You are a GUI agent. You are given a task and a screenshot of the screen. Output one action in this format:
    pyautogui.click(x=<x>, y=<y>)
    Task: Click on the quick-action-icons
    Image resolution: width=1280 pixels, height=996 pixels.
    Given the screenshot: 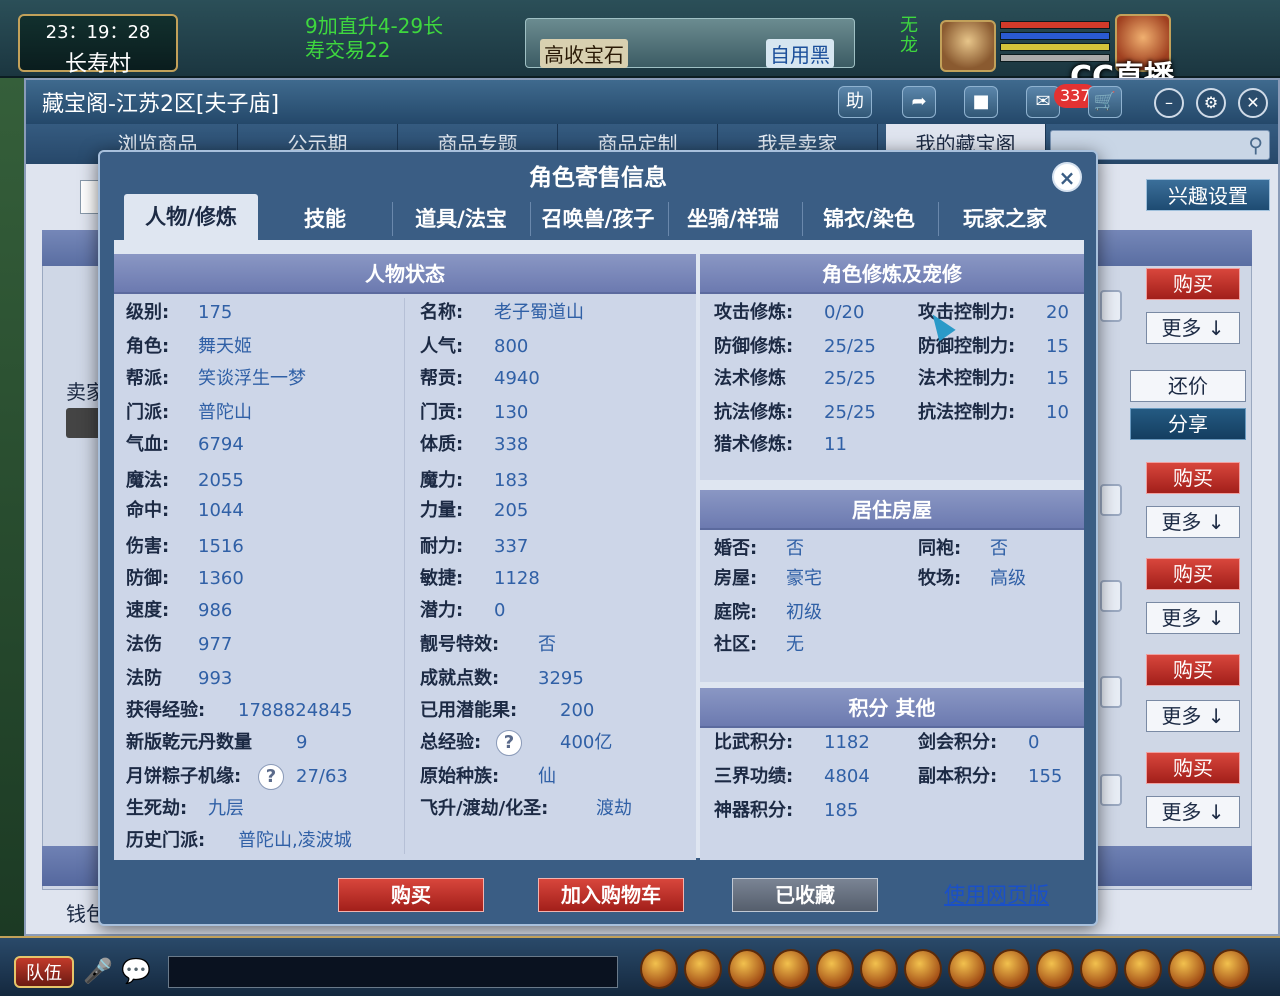 What is the action you would take?
    pyautogui.click(x=960, y=969)
    